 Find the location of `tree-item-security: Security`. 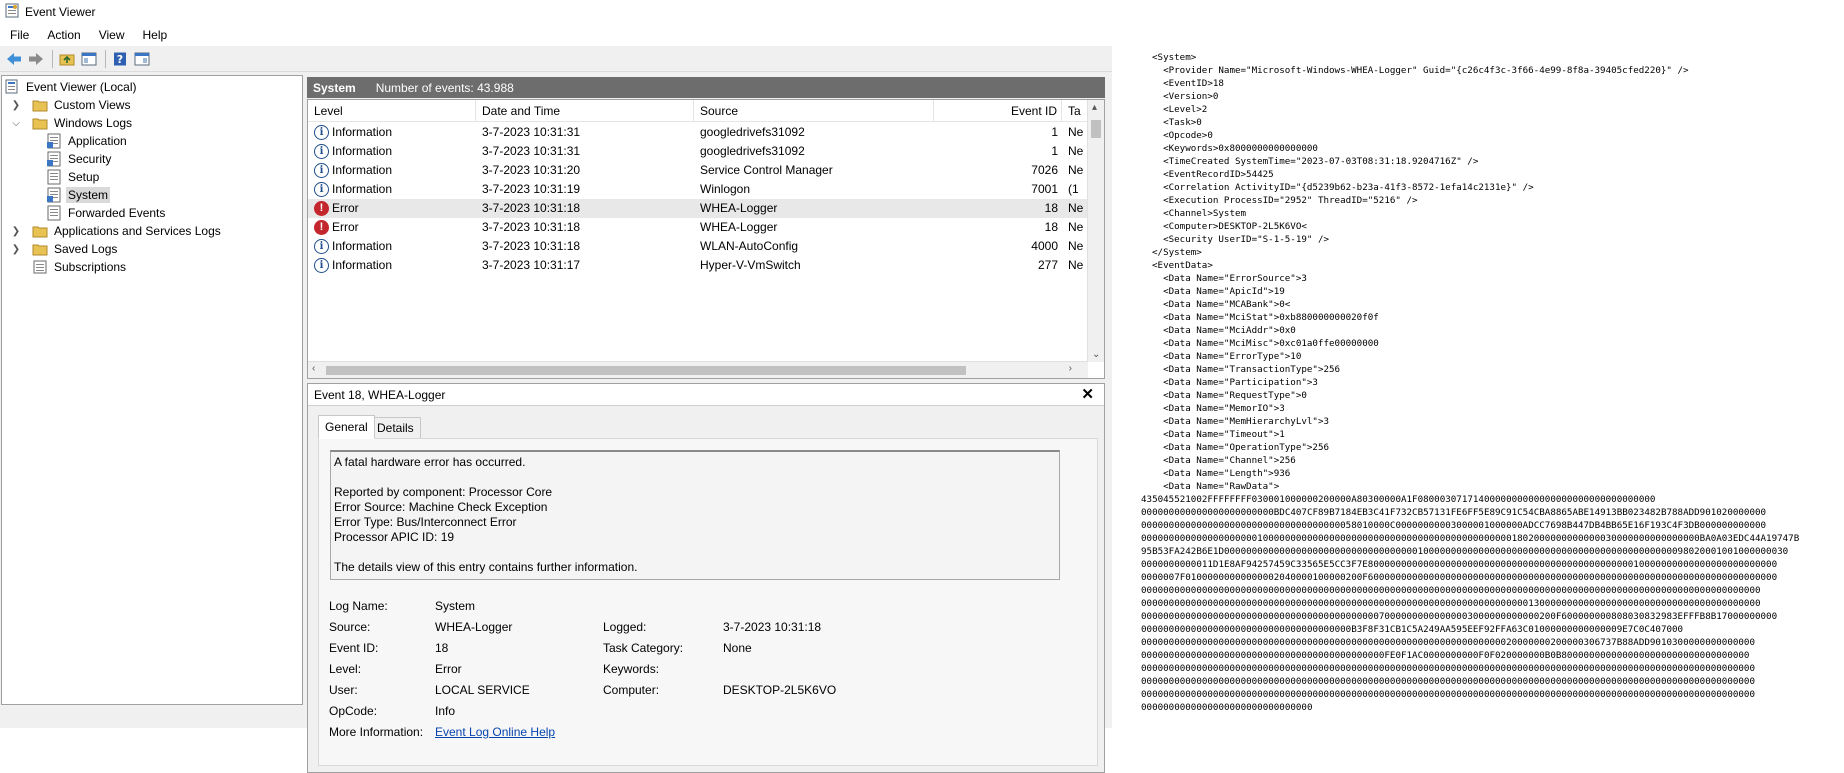

tree-item-security: Security is located at coordinates (79, 159).